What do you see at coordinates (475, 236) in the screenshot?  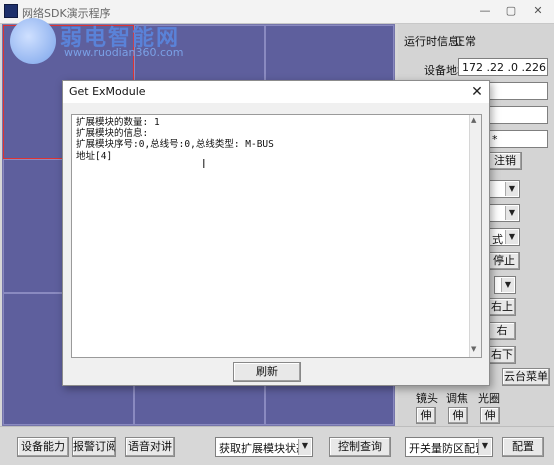 I see `vertical-scrollbar: ▲ ▼` at bounding box center [475, 236].